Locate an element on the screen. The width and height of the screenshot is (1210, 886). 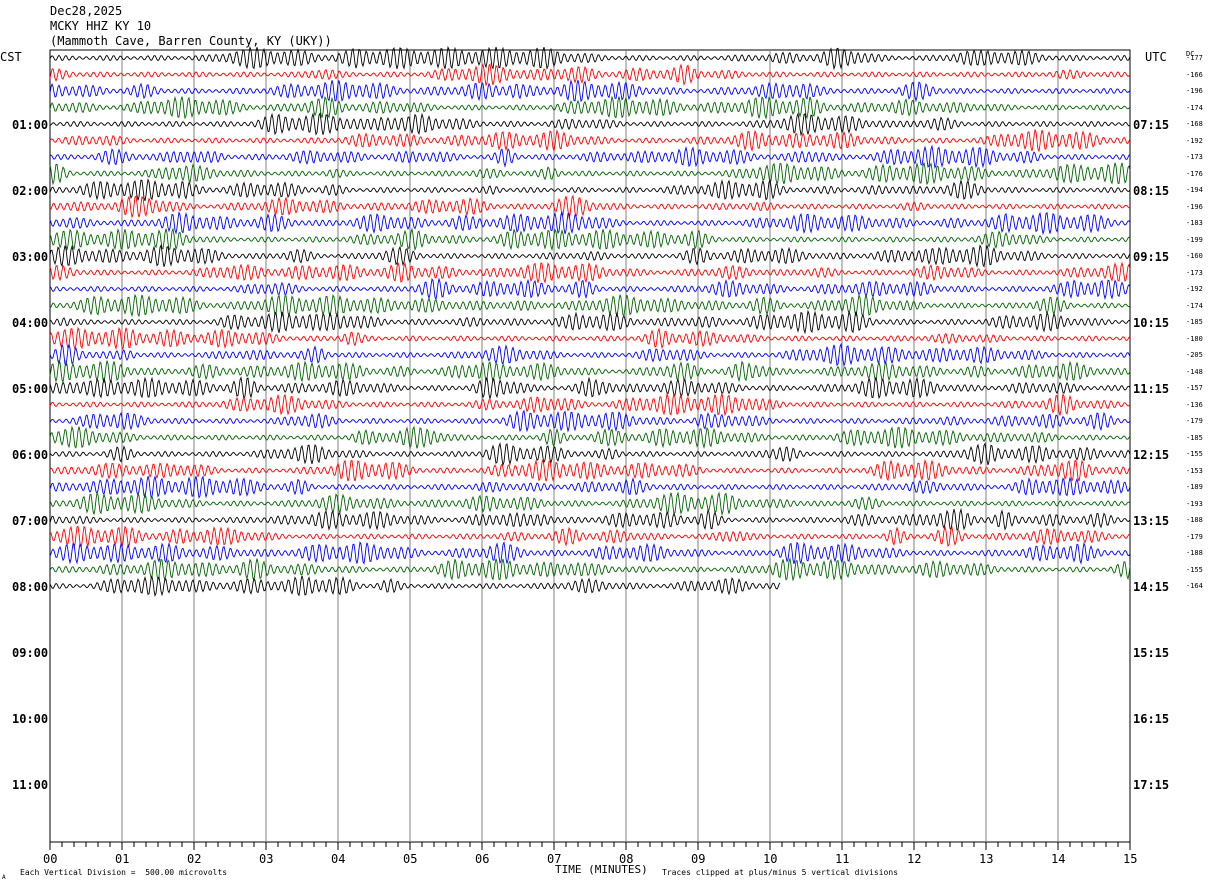
left-hour-label: 07:00 is located at coordinates (30, 521).